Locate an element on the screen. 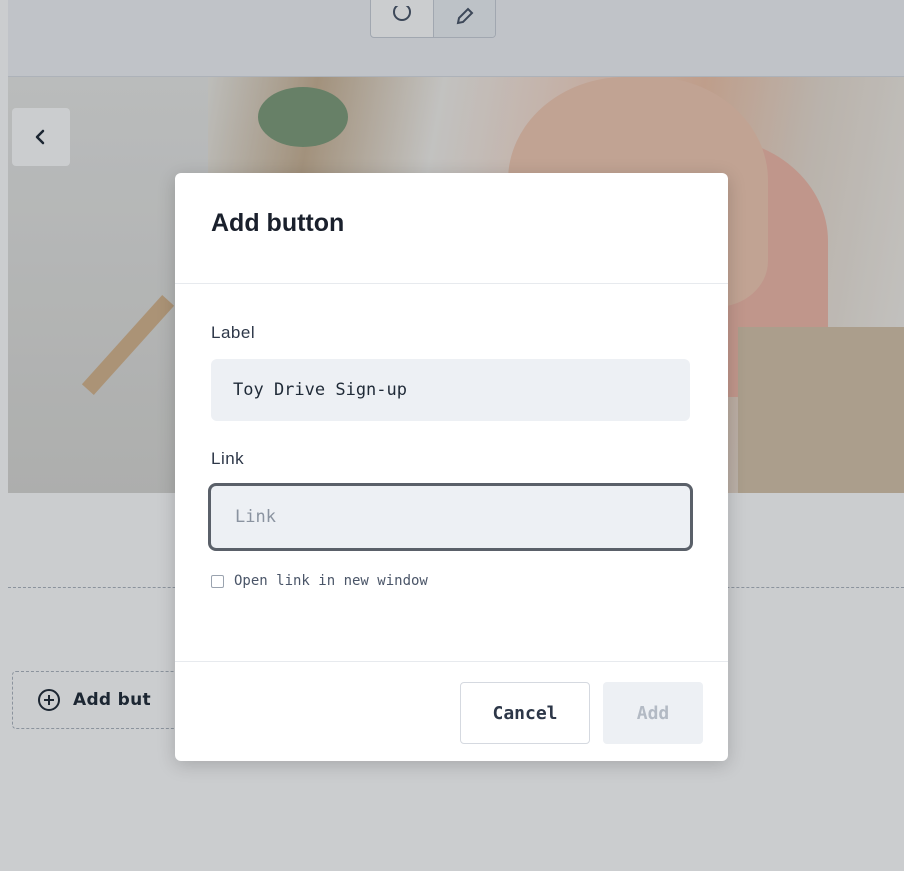  add-button: Add is located at coordinates (653, 713).